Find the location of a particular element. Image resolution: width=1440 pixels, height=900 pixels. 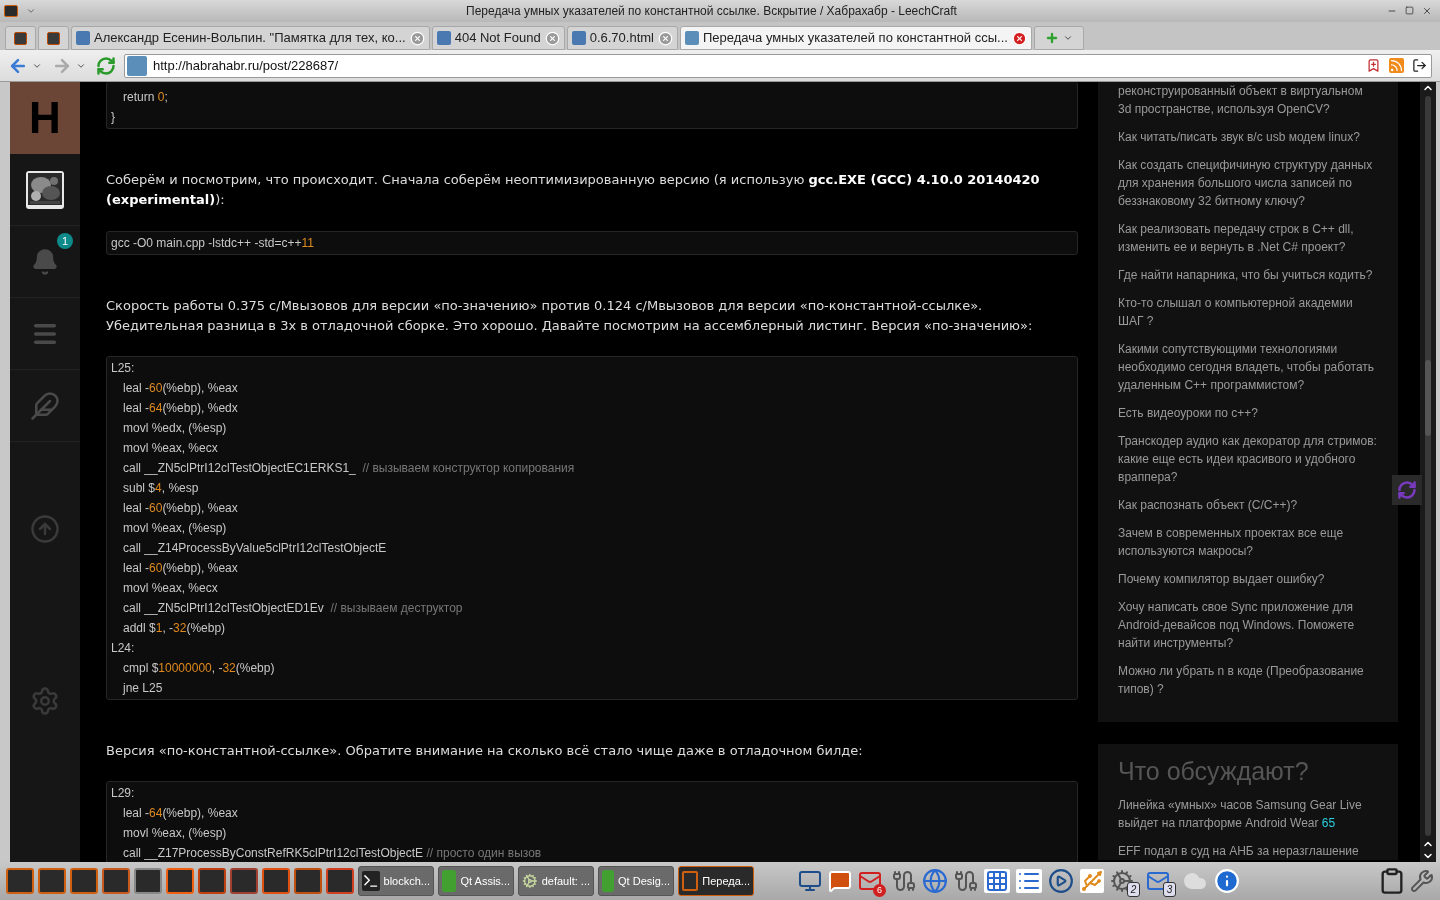

comment-count: 65 is located at coordinates (1328, 823).